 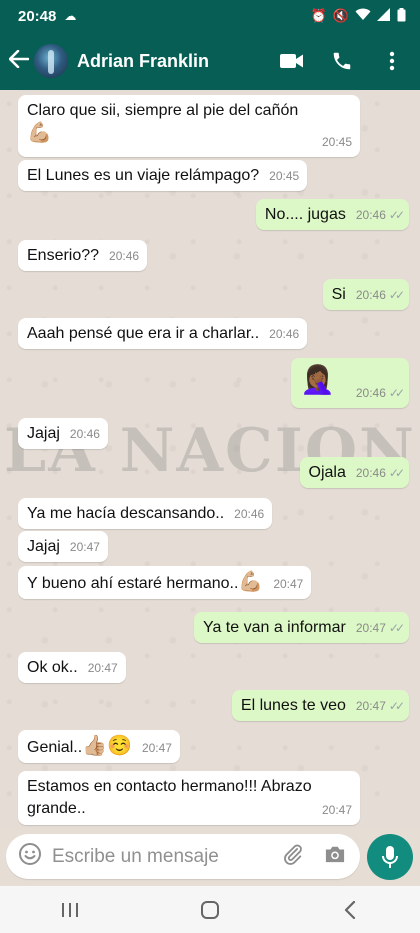 I want to click on microphone-button, so click(x=390, y=857).